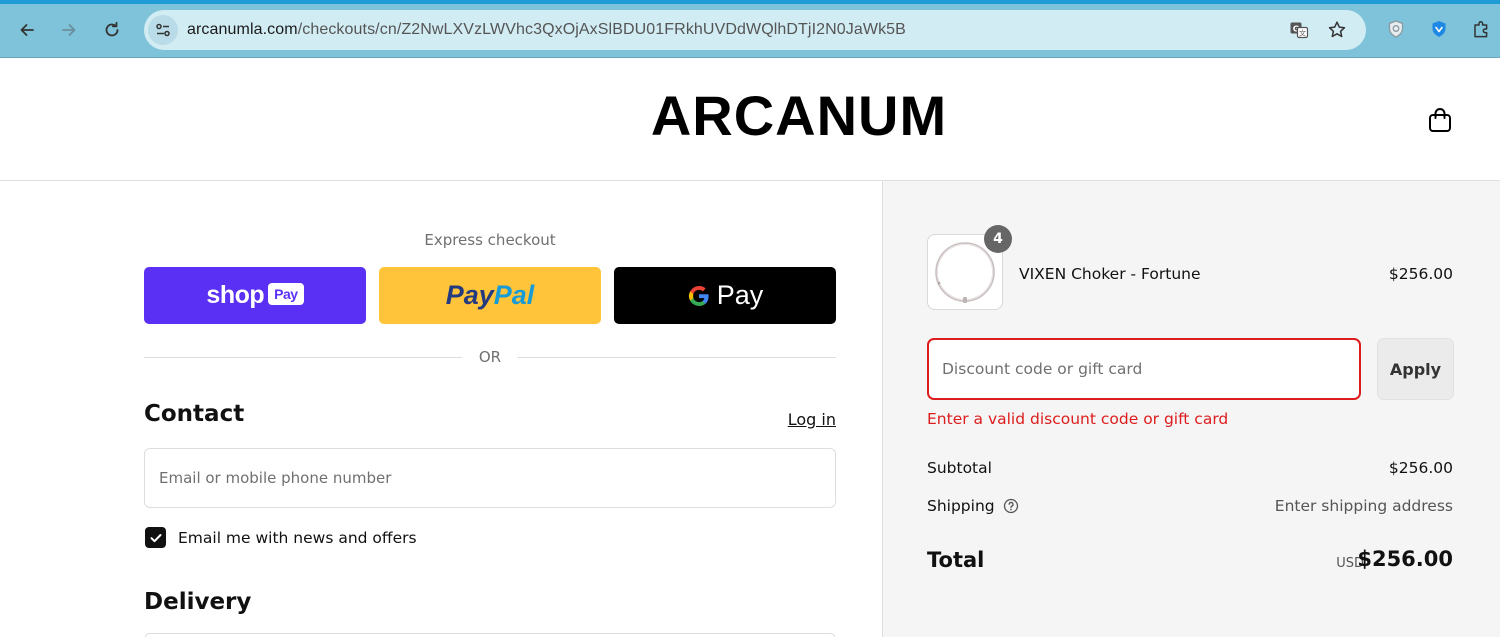 The width and height of the screenshot is (1500, 637). I want to click on store-logo: ARCANUM, so click(750, 115).